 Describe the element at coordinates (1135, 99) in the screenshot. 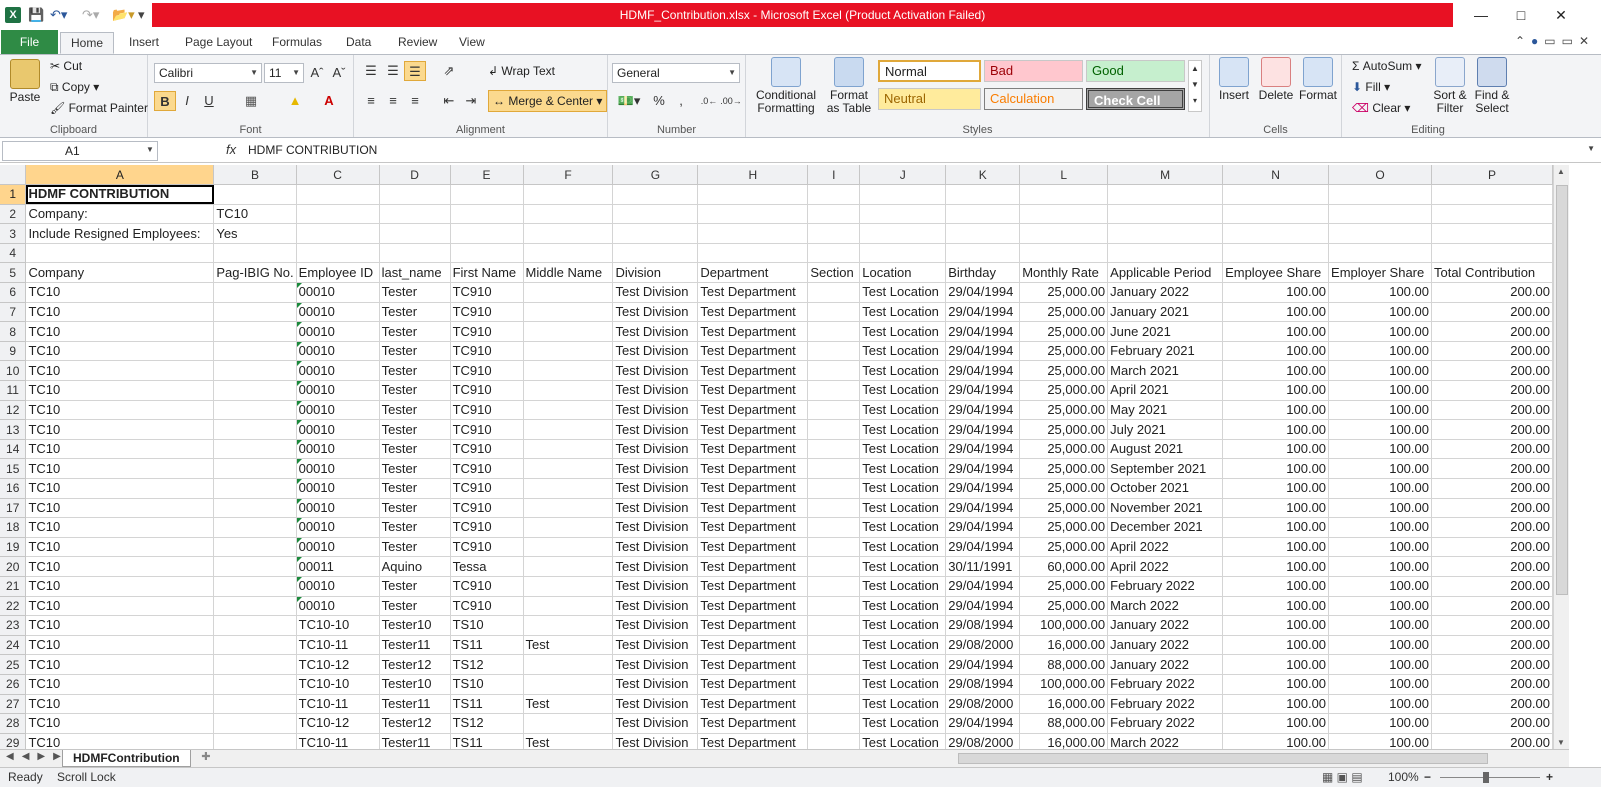

I see `style-check-cell: Check Cell` at that location.